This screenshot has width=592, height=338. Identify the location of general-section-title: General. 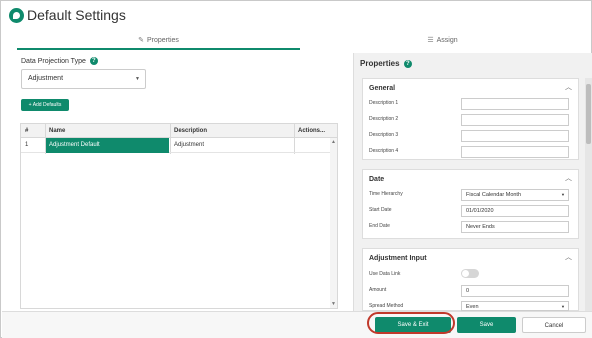
(382, 88).